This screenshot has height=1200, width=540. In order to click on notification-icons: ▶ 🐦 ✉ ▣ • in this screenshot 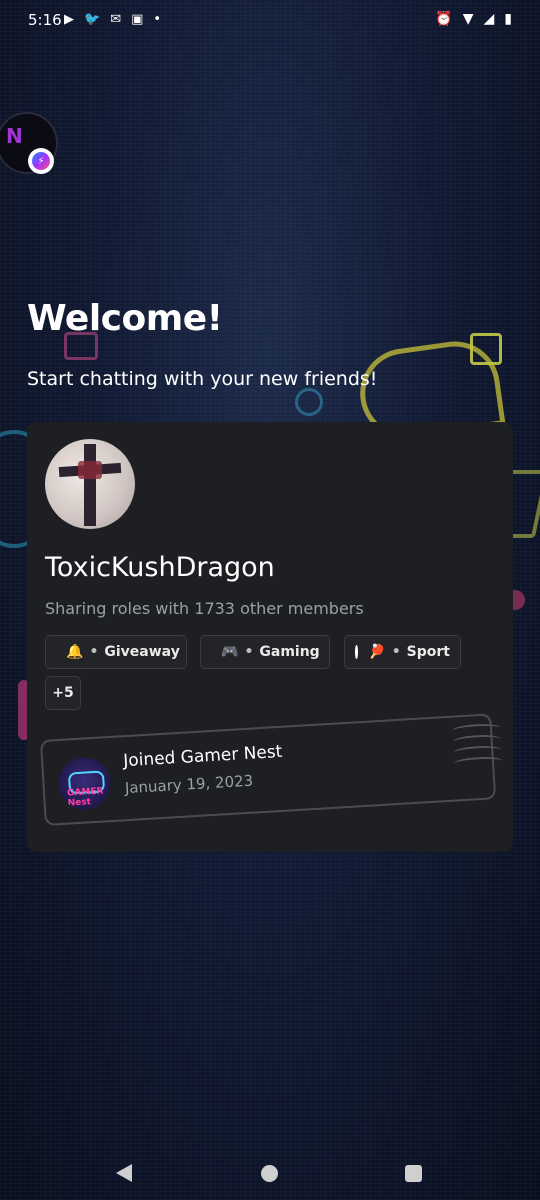, I will do `click(112, 19)`.